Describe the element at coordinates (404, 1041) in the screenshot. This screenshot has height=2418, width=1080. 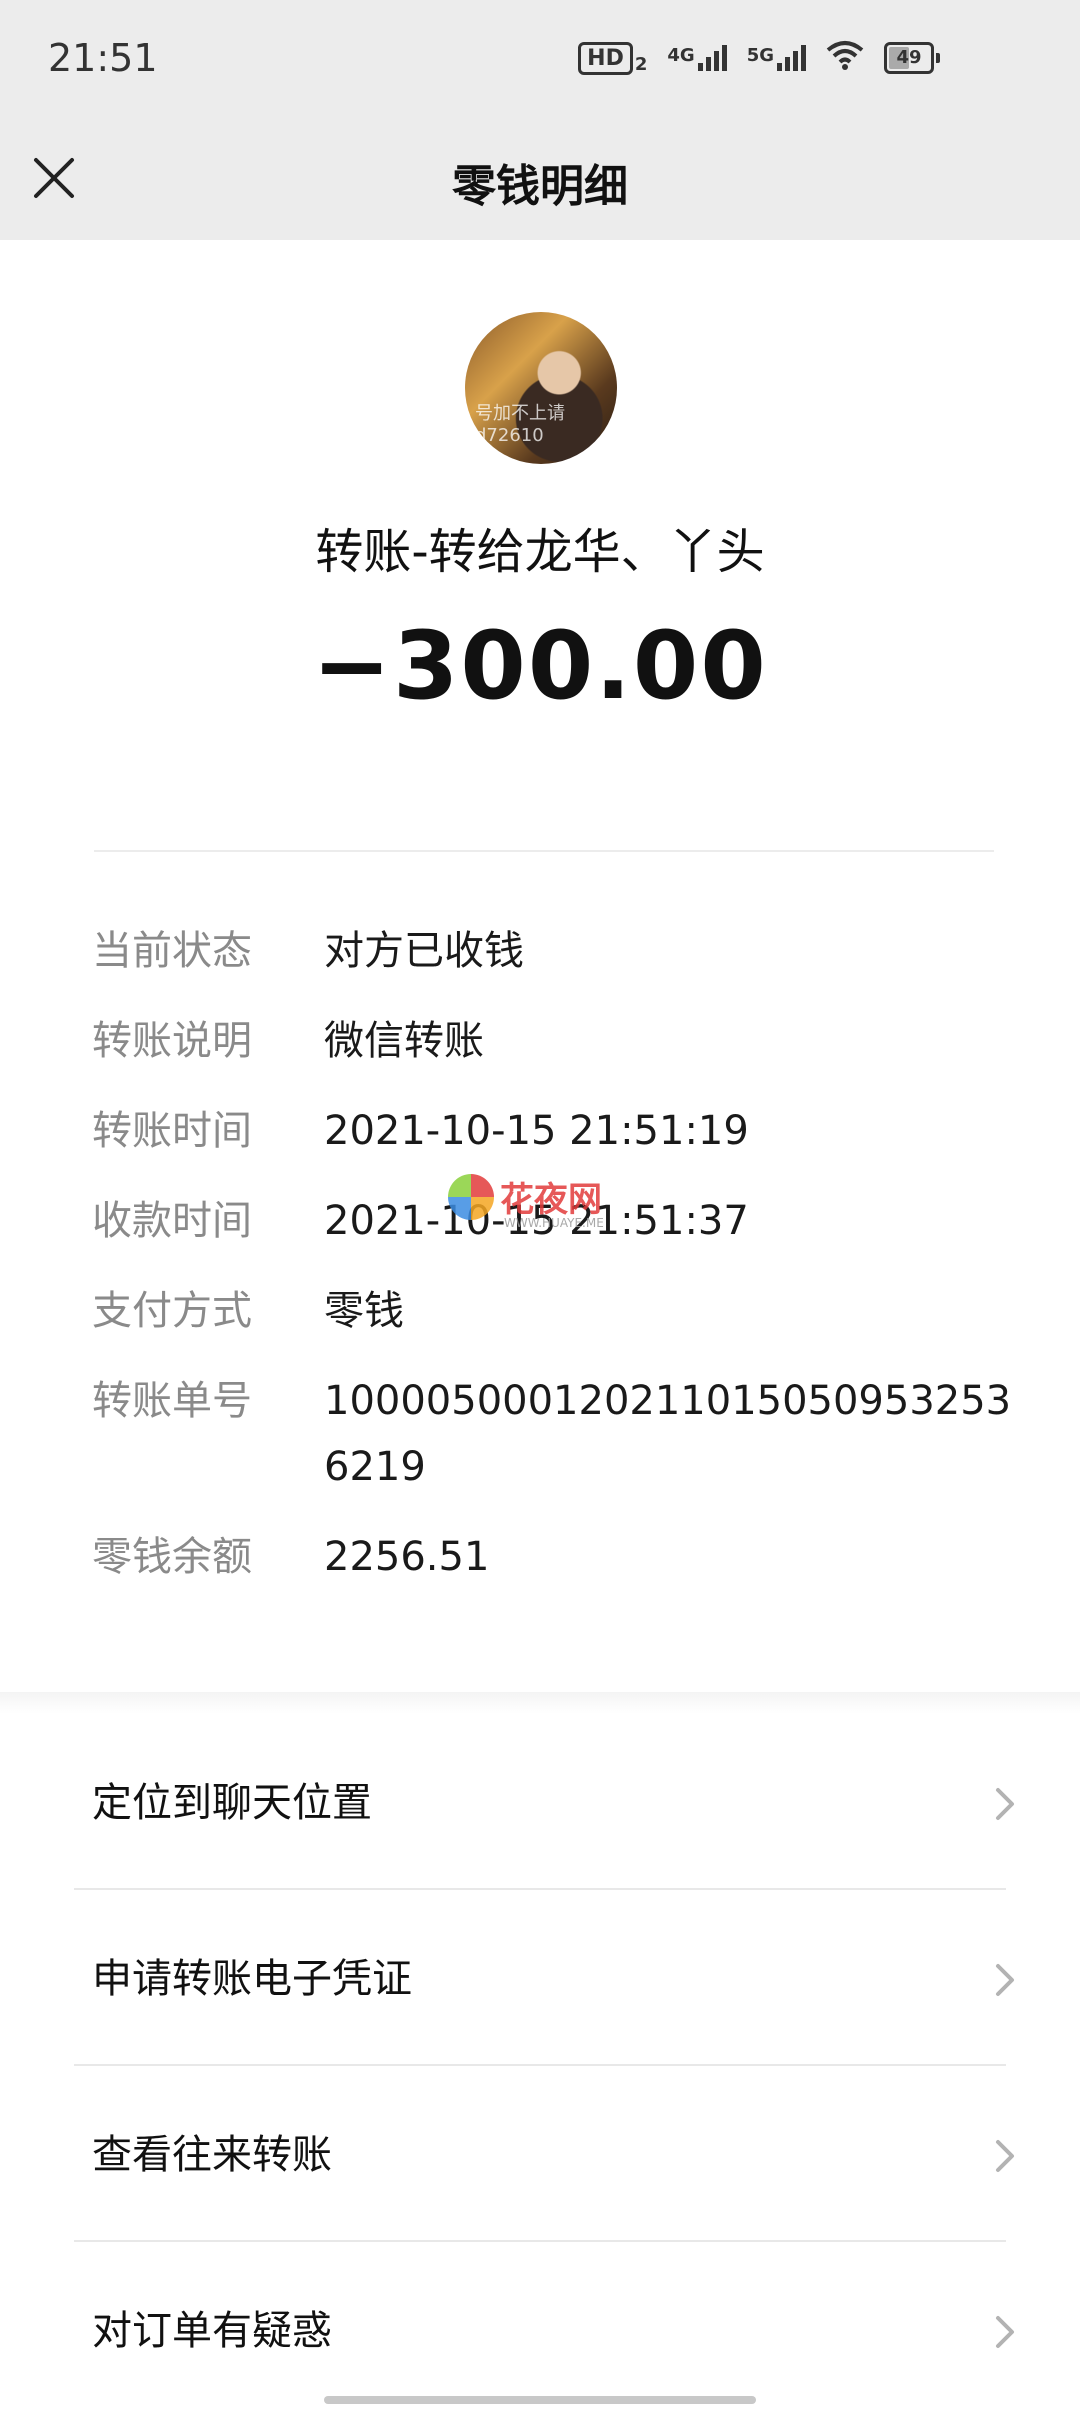
I see `detail-value: 微信转账` at that location.